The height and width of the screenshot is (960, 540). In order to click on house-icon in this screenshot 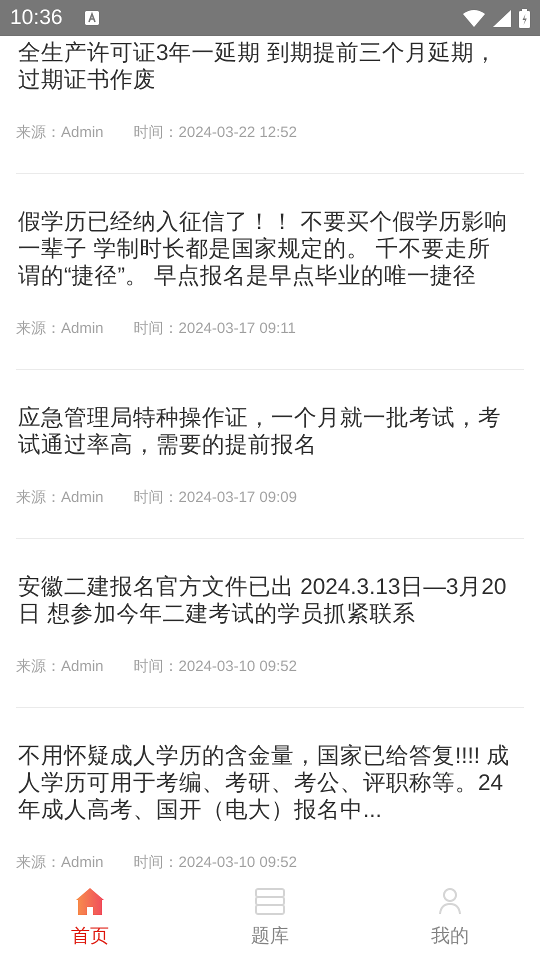, I will do `click(90, 901)`.